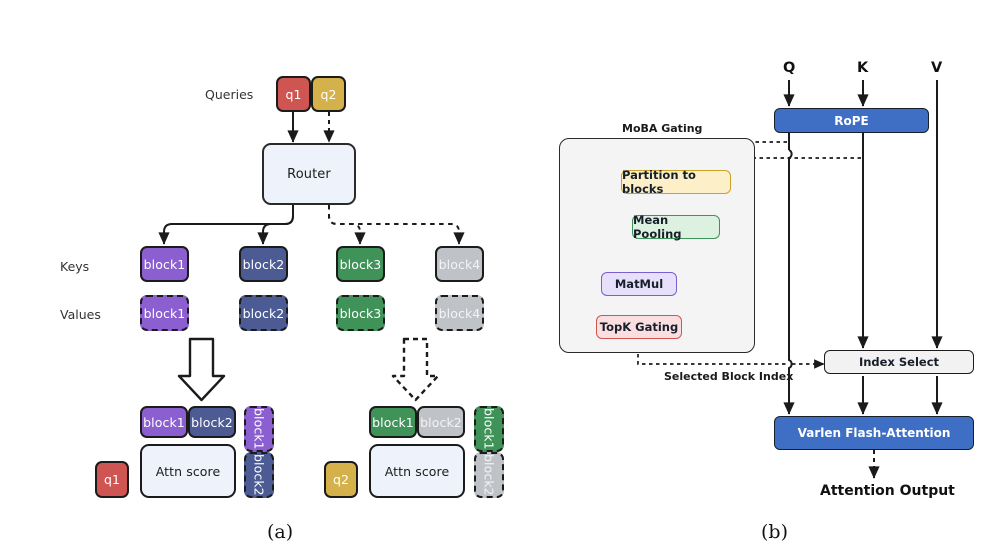 This screenshot has width=1000, height=560. I want to click on varlen-flash-attention-box: Varlen Flash-Attention, so click(874, 433).